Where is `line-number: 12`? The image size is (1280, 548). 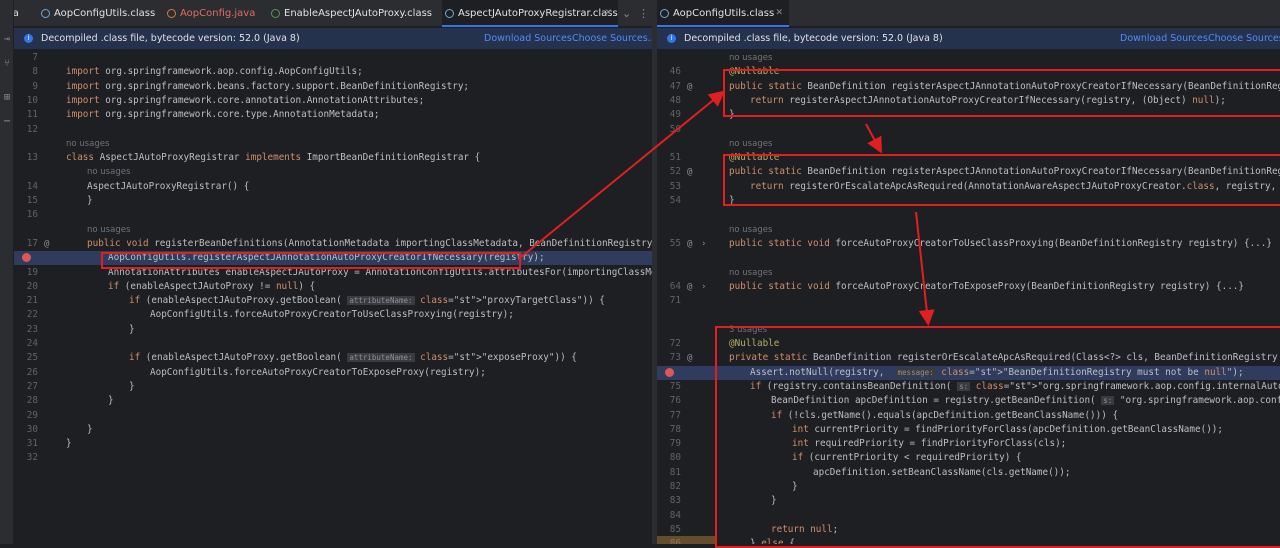 line-number: 12 is located at coordinates (32, 129).